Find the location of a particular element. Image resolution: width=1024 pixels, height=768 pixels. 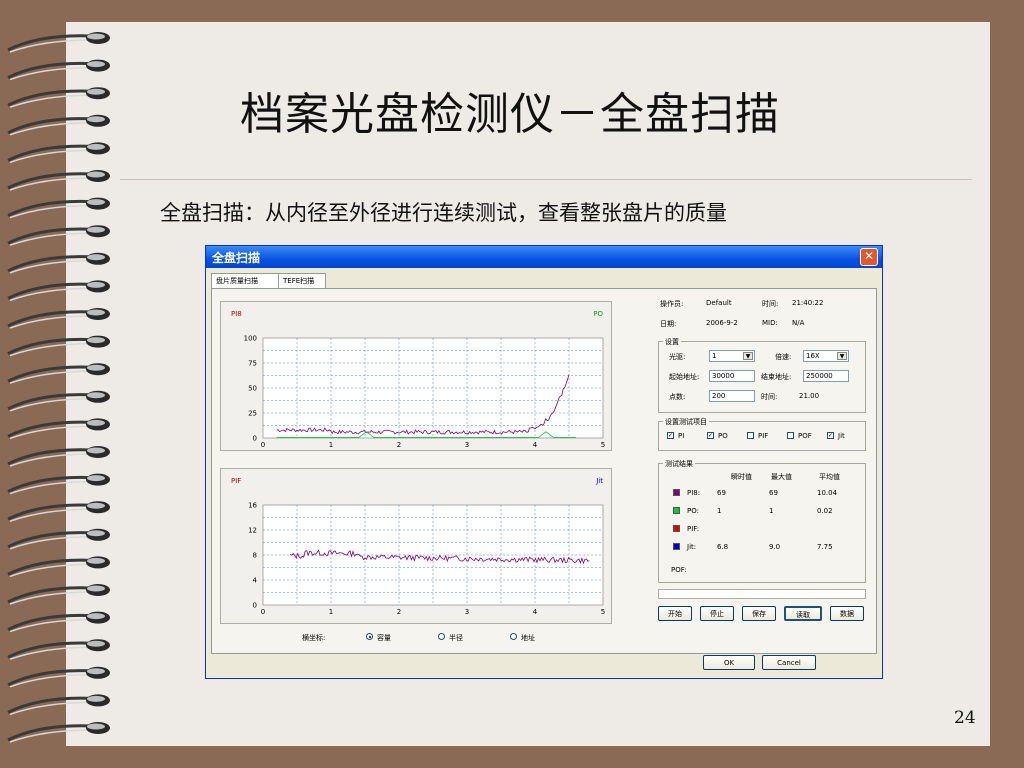

result-color-swatch is located at coordinates (676, 528).